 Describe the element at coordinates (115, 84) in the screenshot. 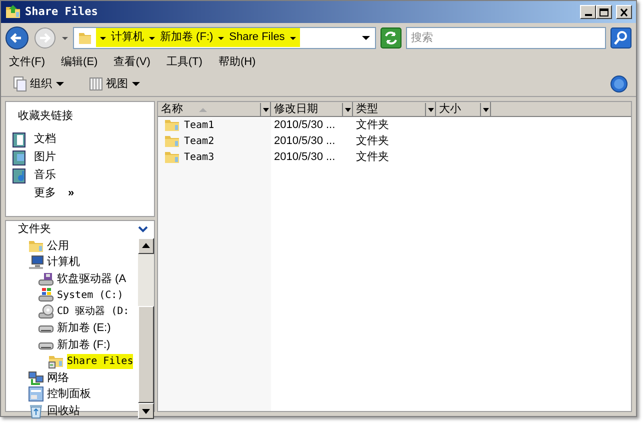

I see `toolbar-button: 视图` at that location.